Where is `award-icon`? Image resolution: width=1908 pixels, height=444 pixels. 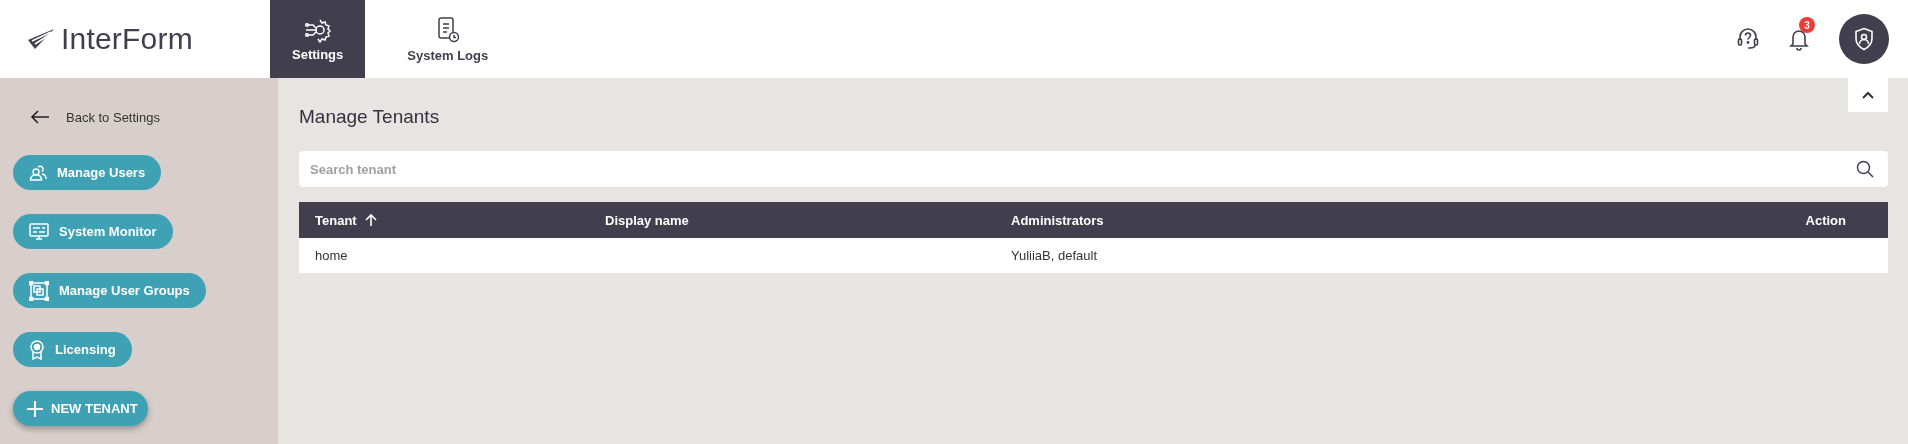
award-icon is located at coordinates (37, 349).